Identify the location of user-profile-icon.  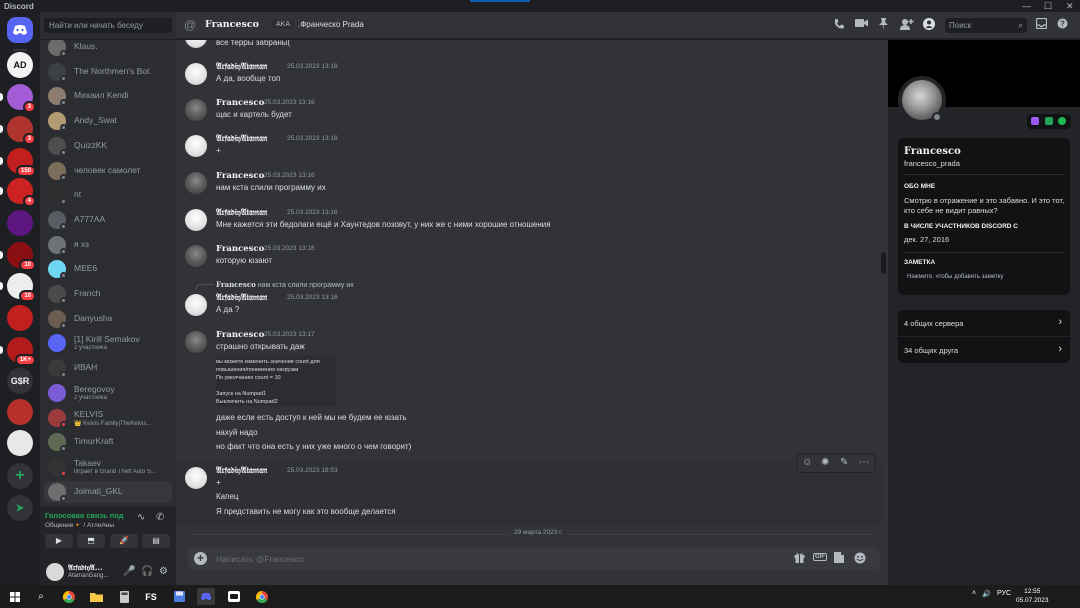
(929, 25).